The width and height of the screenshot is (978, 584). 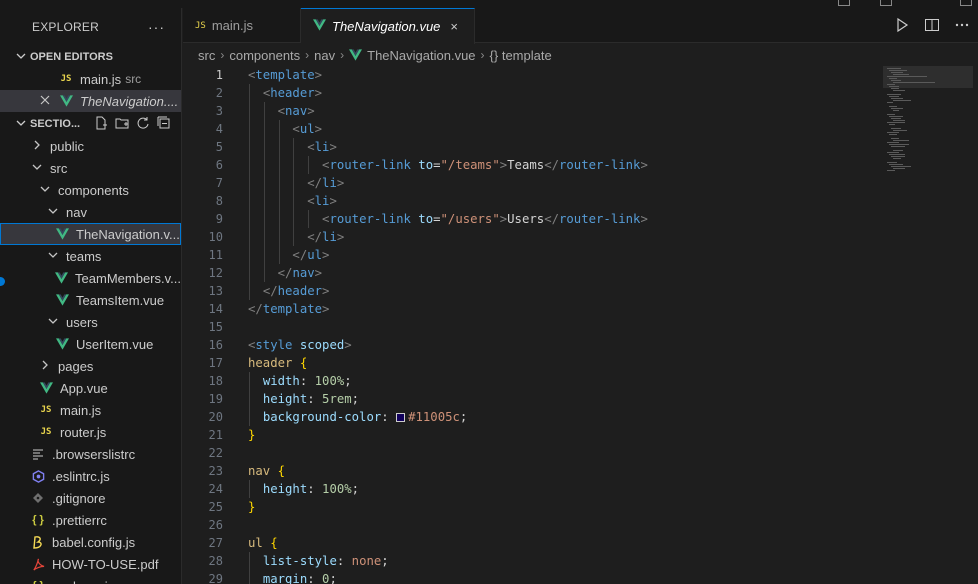 What do you see at coordinates (38, 454) in the screenshot?
I see `list-icon` at bounding box center [38, 454].